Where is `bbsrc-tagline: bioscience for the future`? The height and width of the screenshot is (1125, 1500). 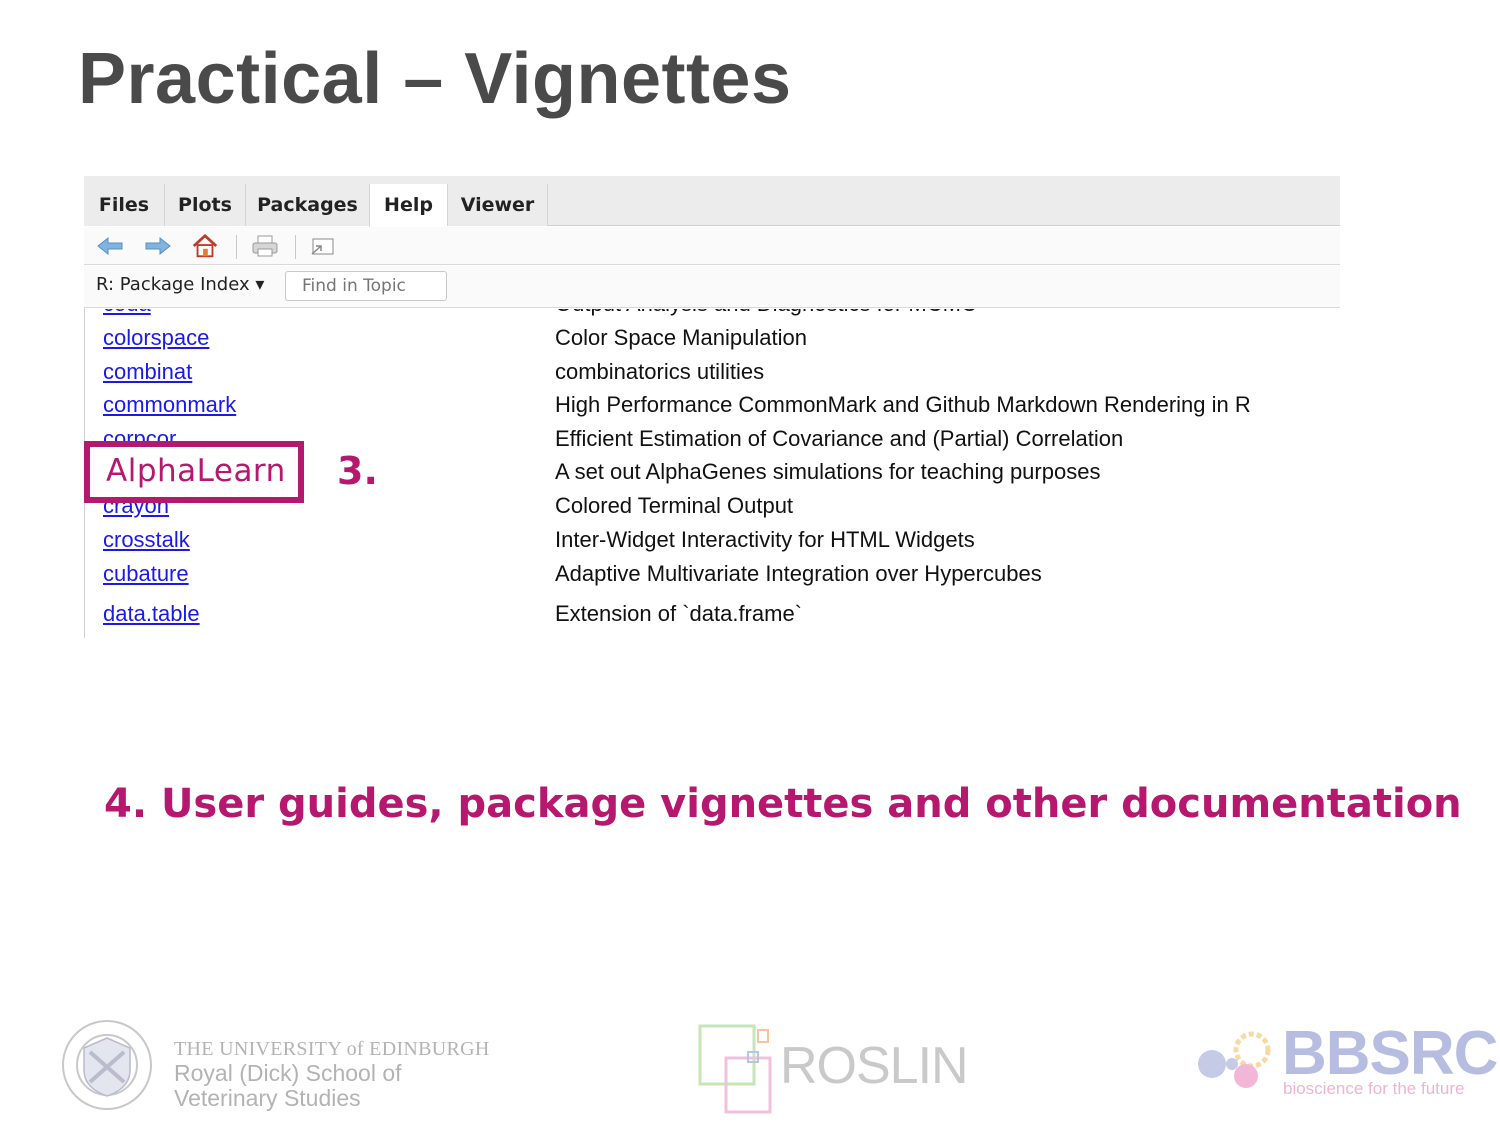 bbsrc-tagline: bioscience for the future is located at coordinates (1374, 1088).